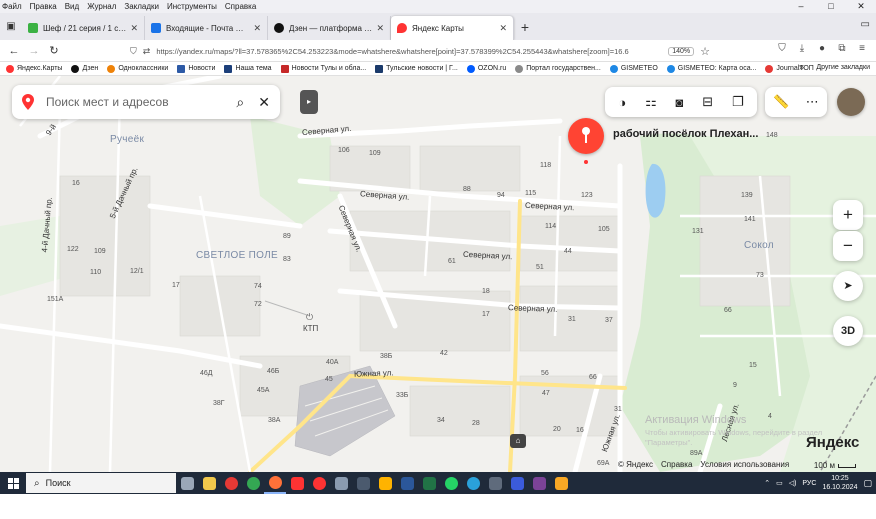 Image resolution: width=876 pixels, height=519 pixels. What do you see at coordinates (101, 6) in the screenshot?
I see `menu-history: Журнал` at bounding box center [101, 6].